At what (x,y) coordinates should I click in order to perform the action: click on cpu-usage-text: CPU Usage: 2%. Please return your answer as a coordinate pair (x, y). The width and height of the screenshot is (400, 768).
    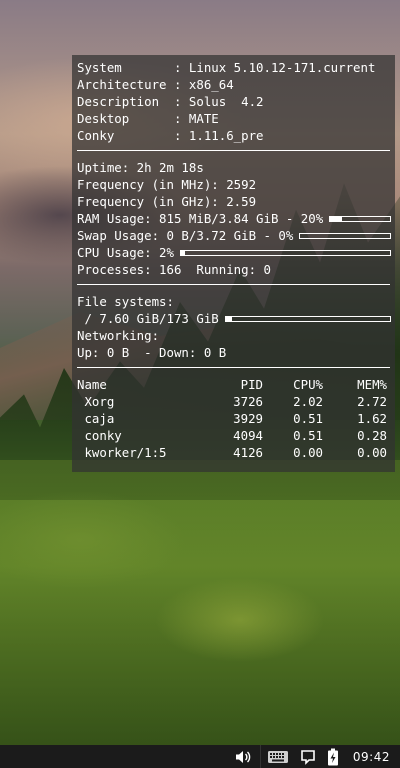
    Looking at the image, I should click on (125, 252).